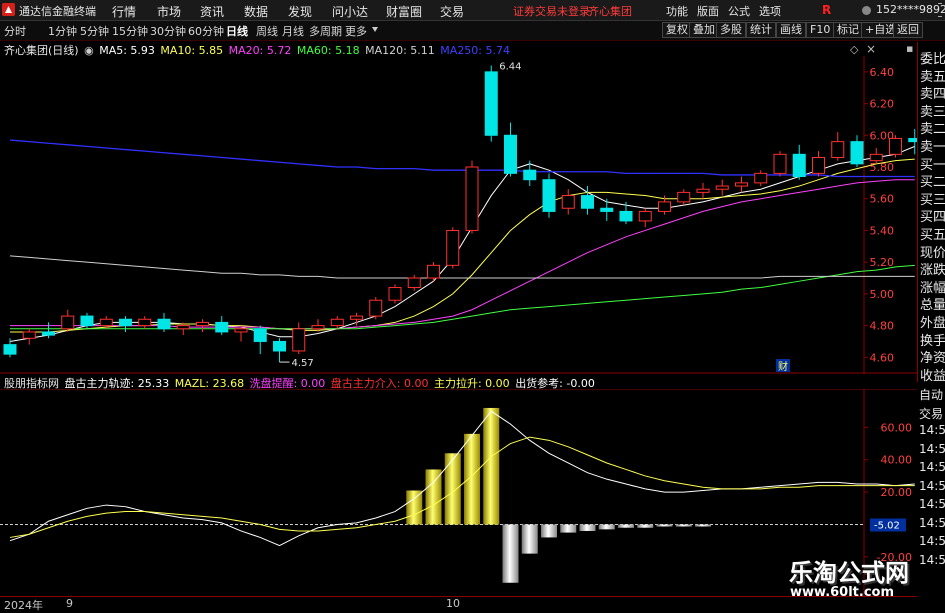  I want to click on side-button-9: 买四, so click(932, 215).